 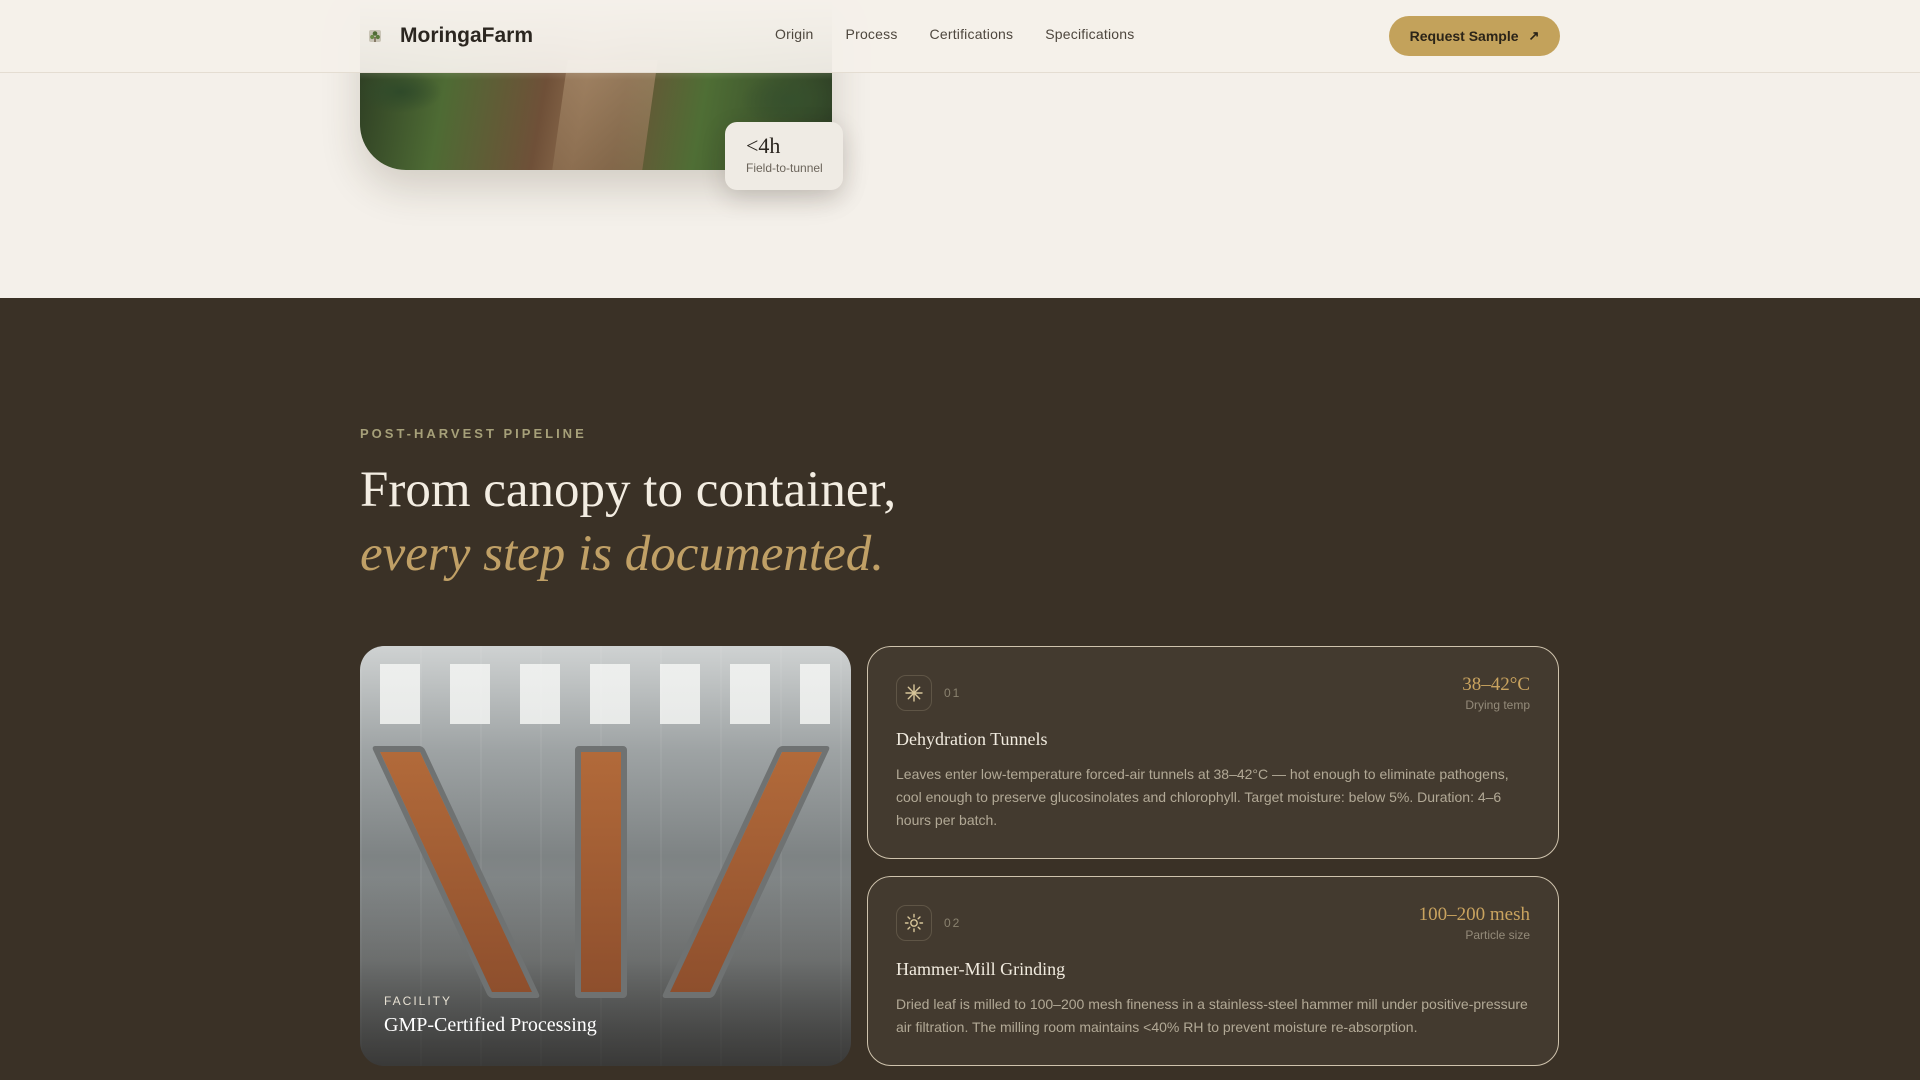 I want to click on brand-name: MoringaFarm, so click(x=467, y=35).